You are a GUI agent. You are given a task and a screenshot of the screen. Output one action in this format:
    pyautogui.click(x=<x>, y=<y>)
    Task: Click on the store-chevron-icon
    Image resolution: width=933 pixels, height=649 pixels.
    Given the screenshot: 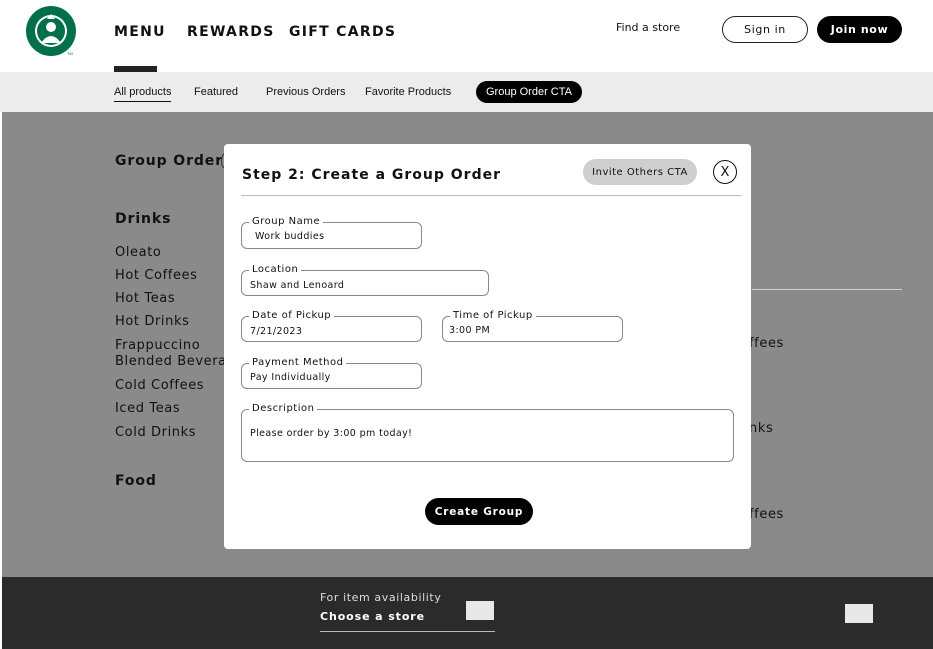 What is the action you would take?
    pyautogui.click(x=480, y=610)
    